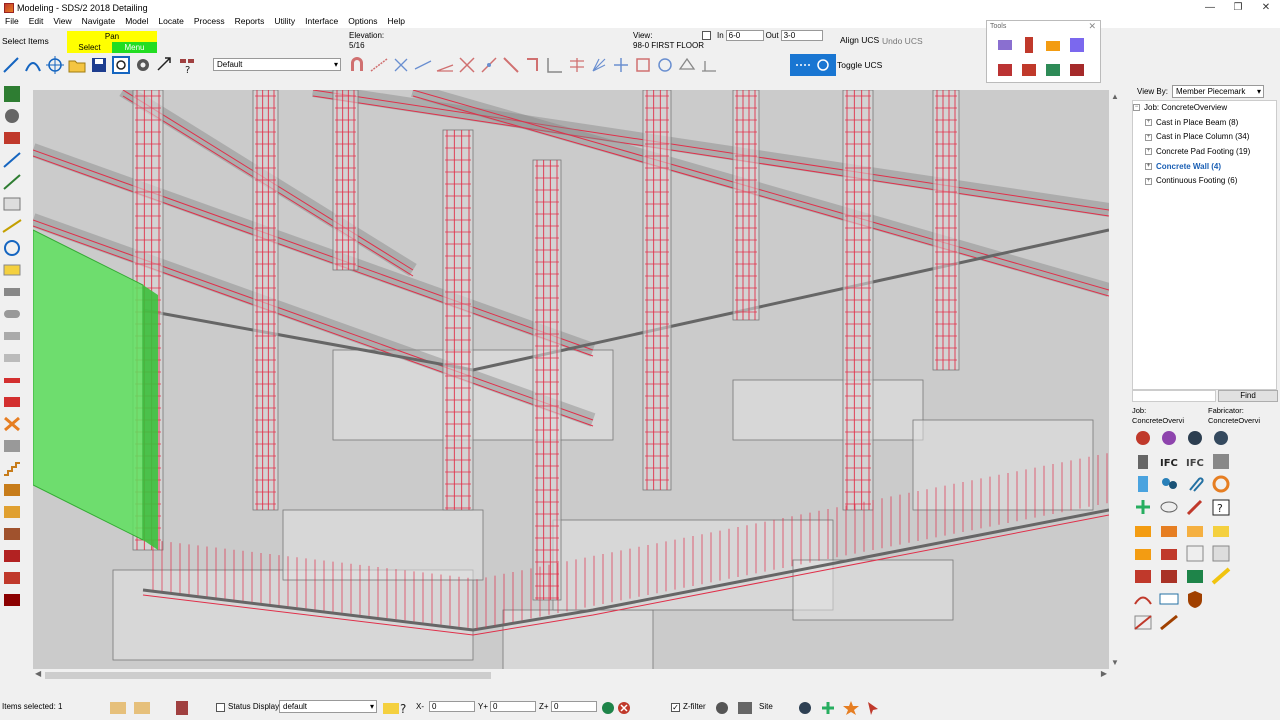 This screenshot has width=1280, height=720. What do you see at coordinates (12, 358) in the screenshot?
I see `weld-icon` at bounding box center [12, 358].